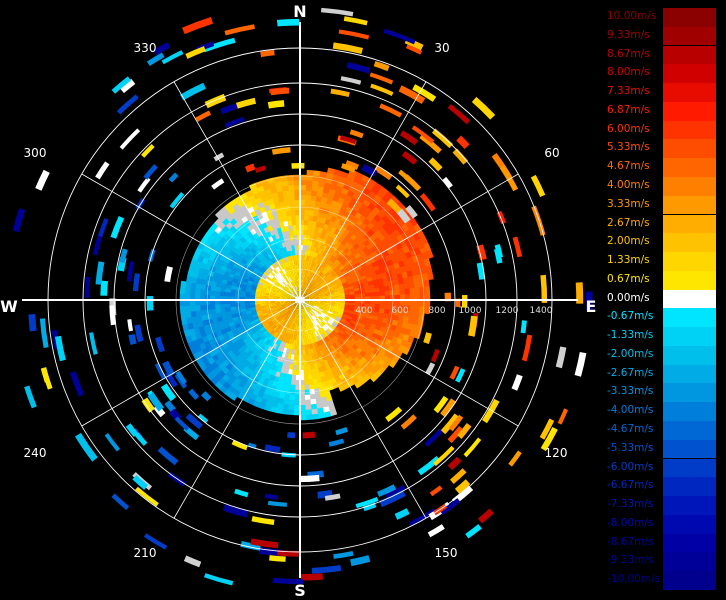  What do you see at coordinates (630, 372) in the screenshot?
I see `colorbar-label: -2.67m/s` at bounding box center [630, 372].